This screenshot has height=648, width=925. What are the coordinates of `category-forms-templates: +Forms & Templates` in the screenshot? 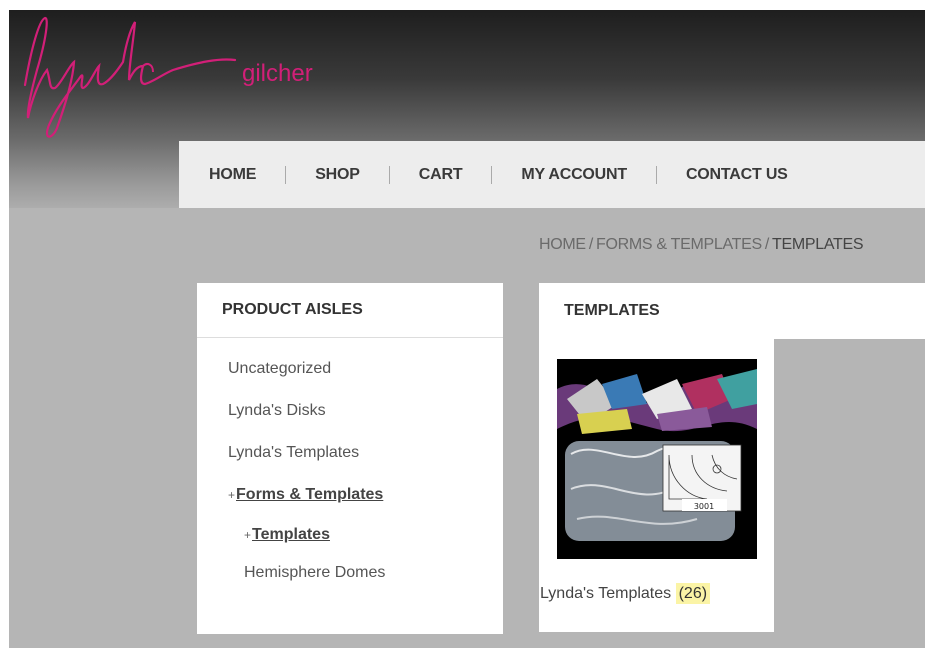 It's located at (350, 495).